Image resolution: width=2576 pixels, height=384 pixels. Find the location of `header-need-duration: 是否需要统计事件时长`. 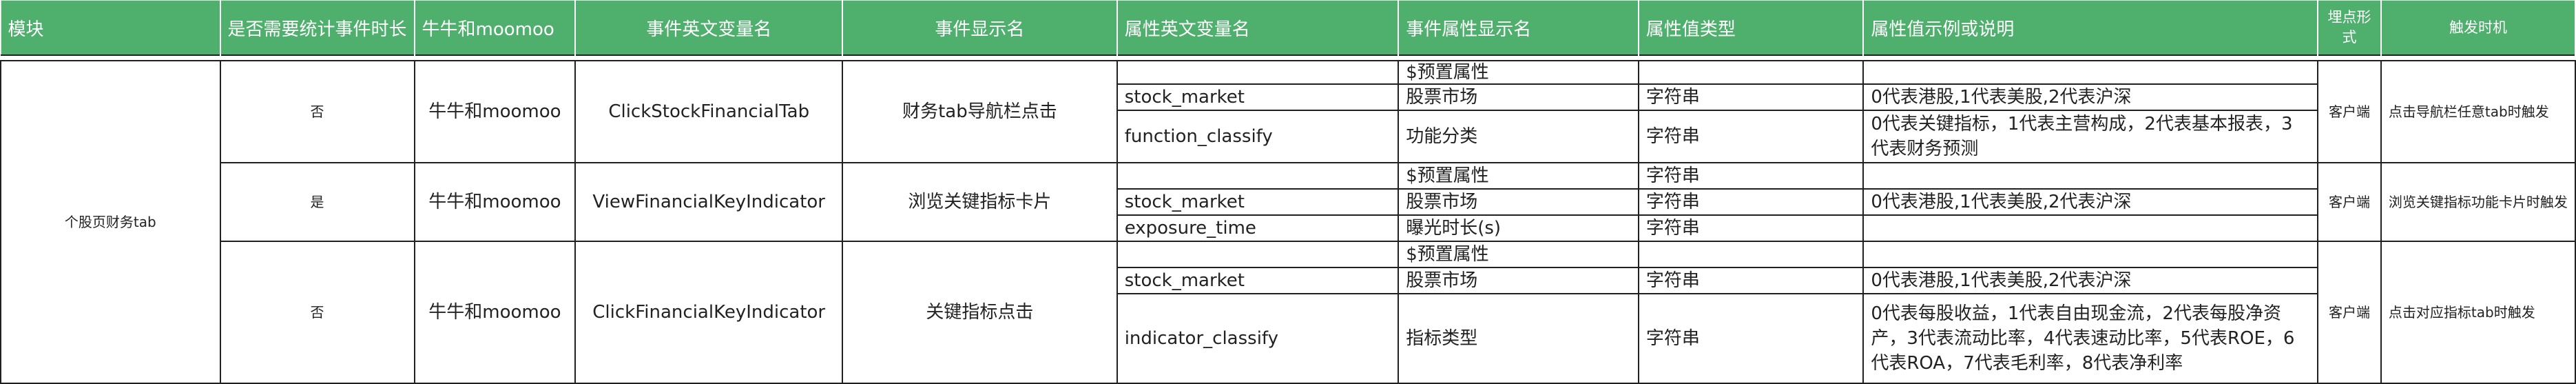

header-need-duration: 是否需要统计事件时长 is located at coordinates (317, 28).